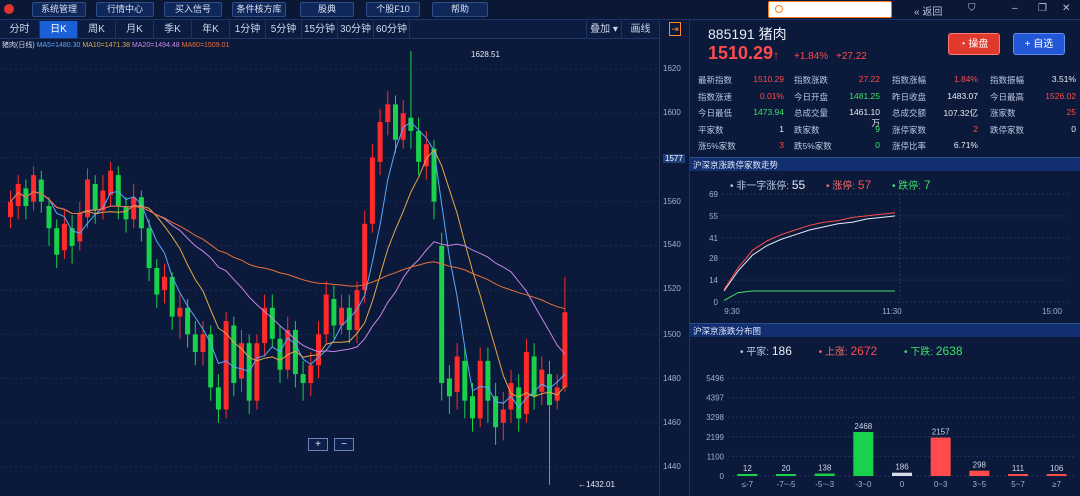 The height and width of the screenshot is (496, 1080). What do you see at coordinates (748, 484) in the screenshot?
I see `category-label: ≤-7` at bounding box center [748, 484].